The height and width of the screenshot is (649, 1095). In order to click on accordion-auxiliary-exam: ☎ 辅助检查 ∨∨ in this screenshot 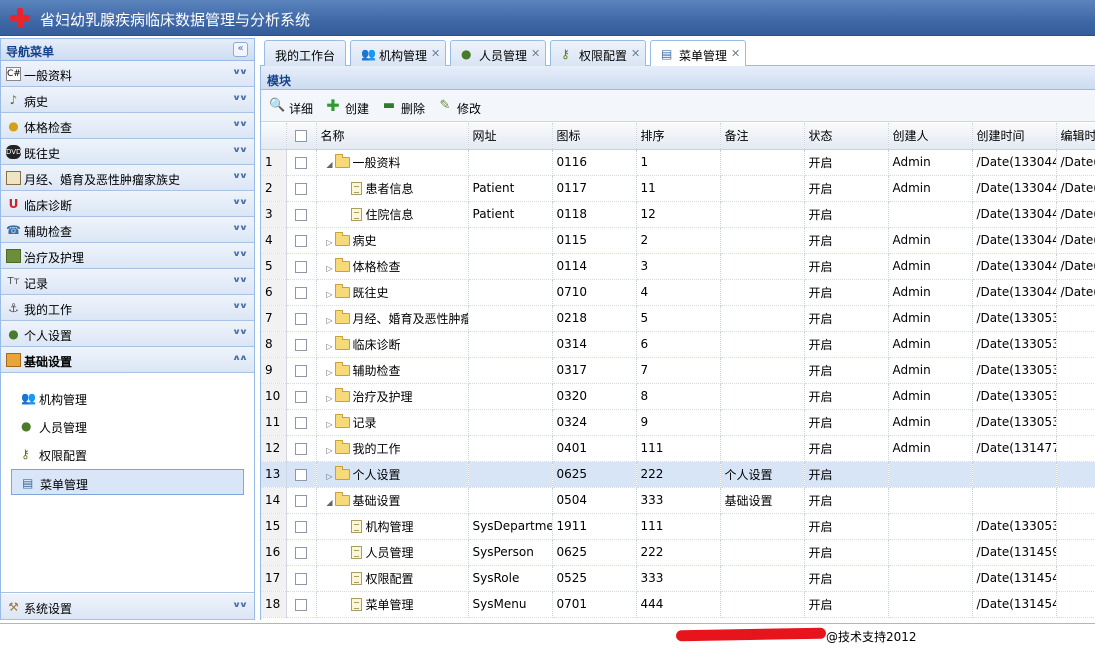, I will do `click(127, 230)`.